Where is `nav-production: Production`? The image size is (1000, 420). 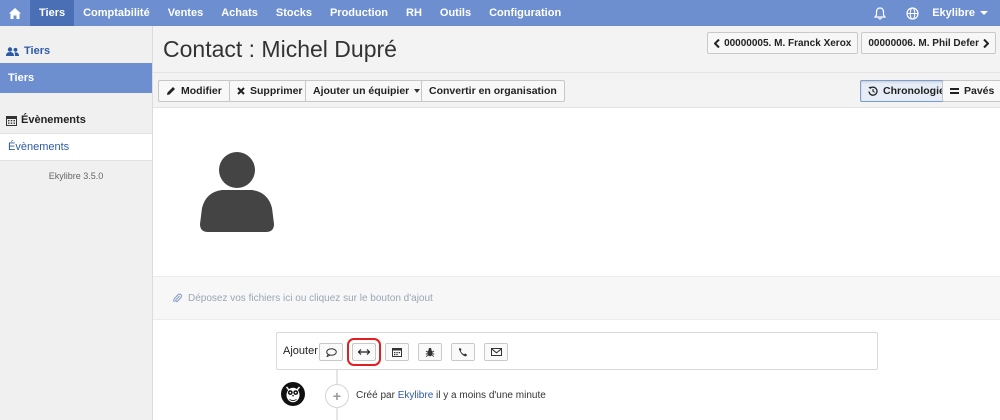 nav-production: Production is located at coordinates (359, 13).